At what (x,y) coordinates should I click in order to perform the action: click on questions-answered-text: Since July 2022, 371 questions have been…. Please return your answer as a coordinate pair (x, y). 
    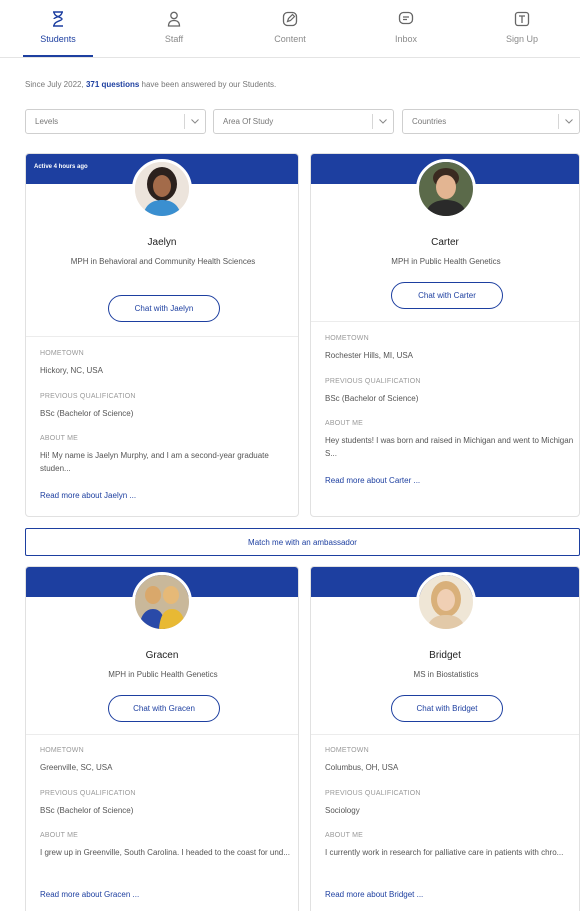
    Looking at the image, I should click on (150, 84).